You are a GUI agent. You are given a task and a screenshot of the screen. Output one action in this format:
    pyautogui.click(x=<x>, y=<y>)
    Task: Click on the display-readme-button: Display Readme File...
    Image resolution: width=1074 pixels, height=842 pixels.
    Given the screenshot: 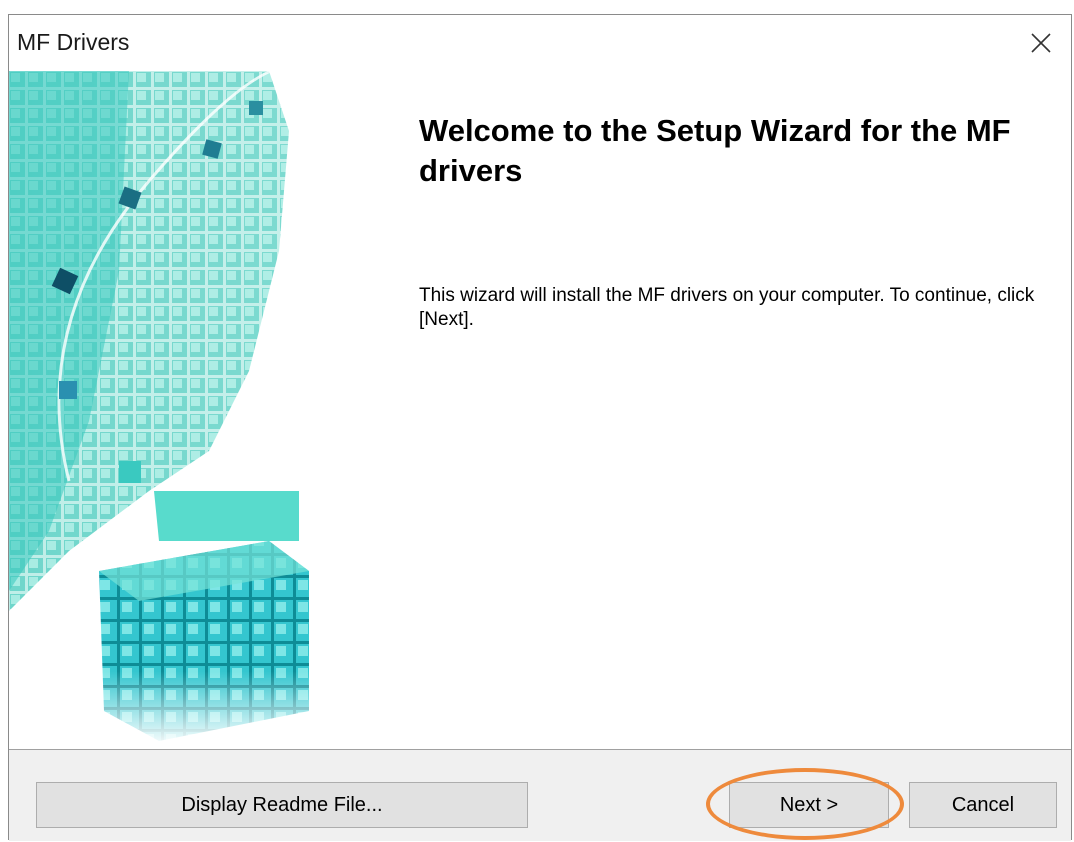 What is the action you would take?
    pyautogui.click(x=282, y=805)
    